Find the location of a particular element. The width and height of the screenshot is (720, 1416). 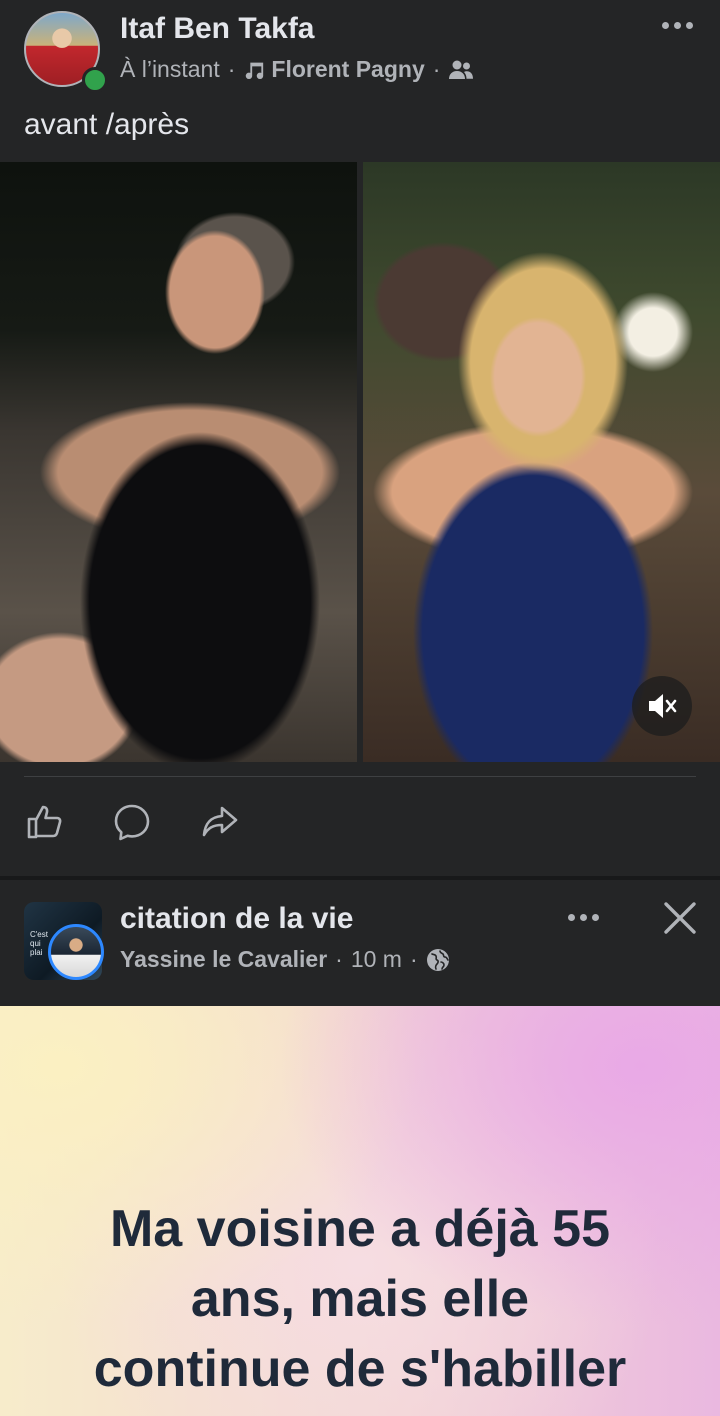

mute-icon is located at coordinates (663, 706).